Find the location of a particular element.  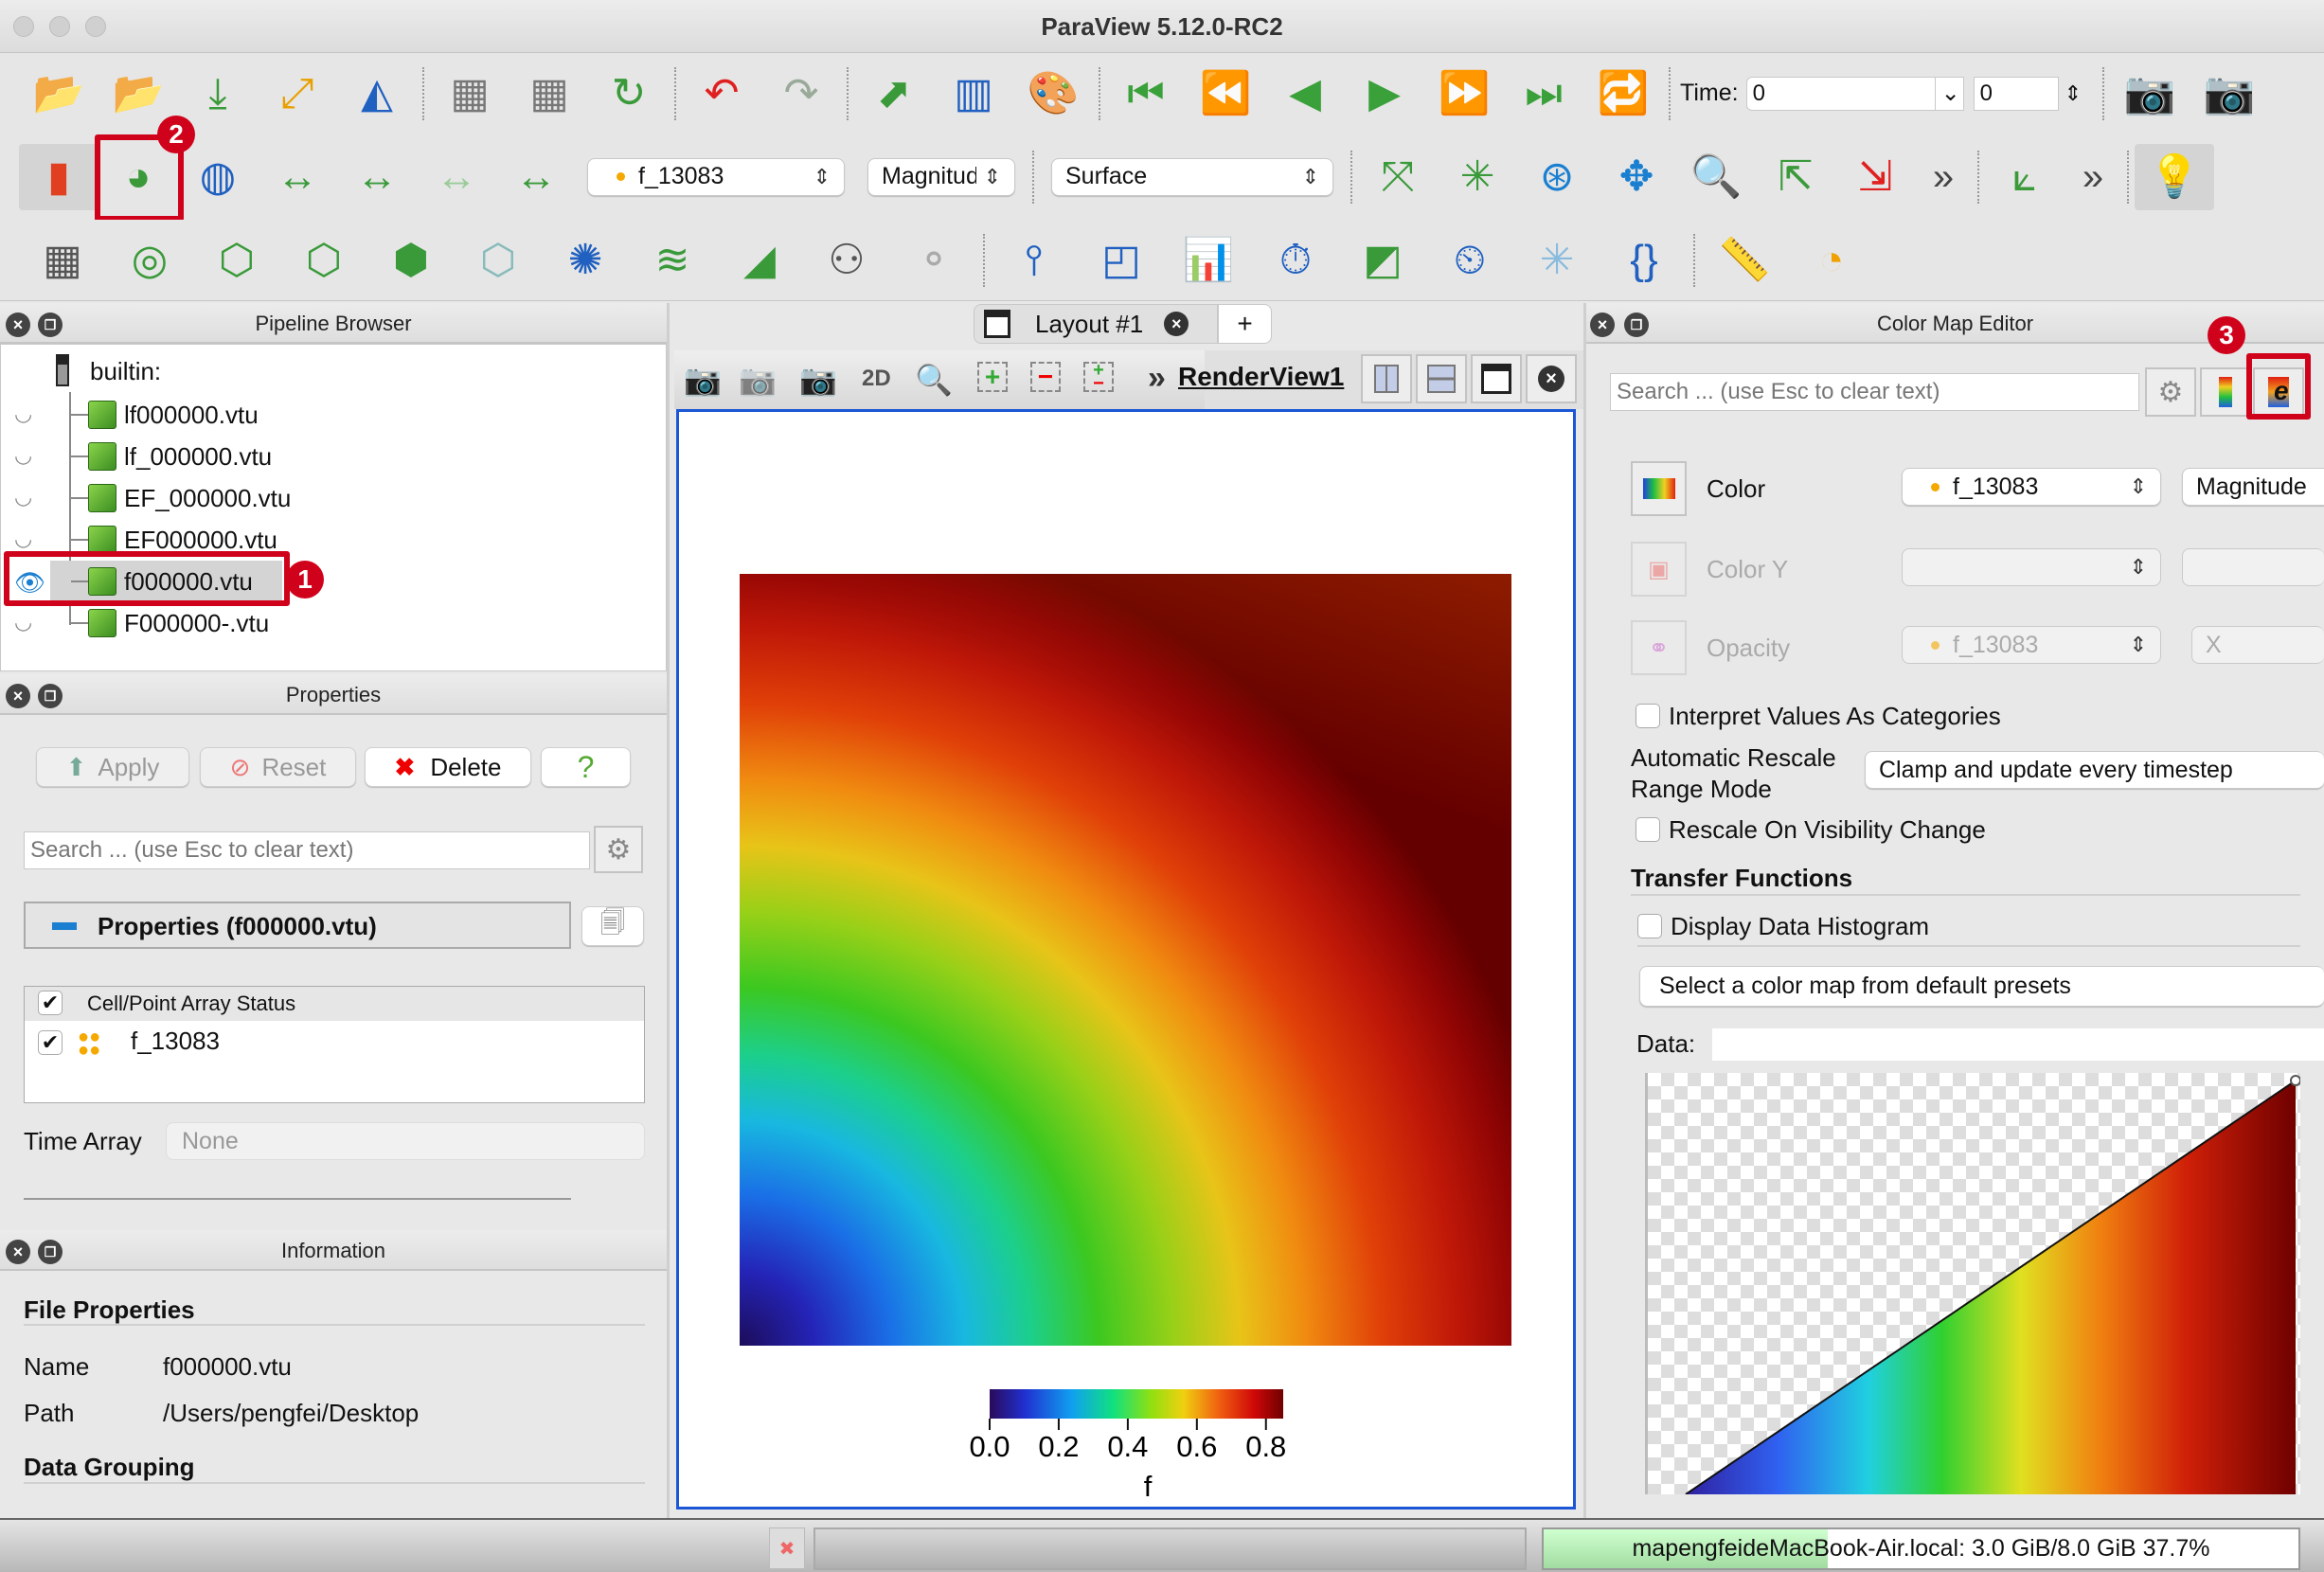

tab-layout-1: Layout #1 × is located at coordinates (1096, 324).